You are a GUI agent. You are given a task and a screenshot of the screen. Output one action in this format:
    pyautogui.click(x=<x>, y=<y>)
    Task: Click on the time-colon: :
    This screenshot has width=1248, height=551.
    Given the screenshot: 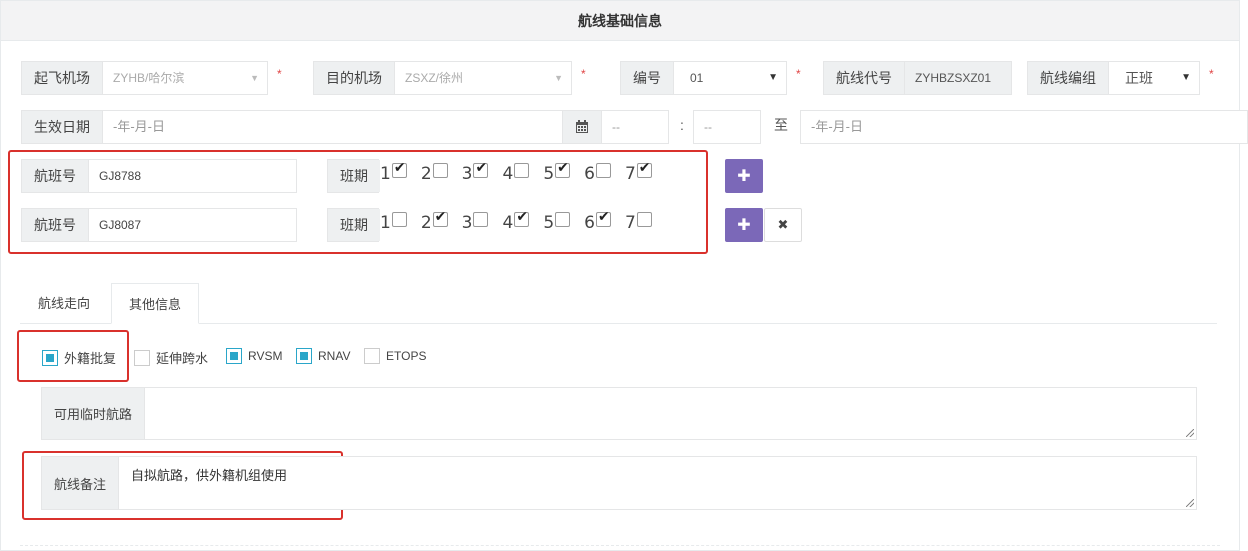 What is the action you would take?
    pyautogui.click(x=682, y=125)
    